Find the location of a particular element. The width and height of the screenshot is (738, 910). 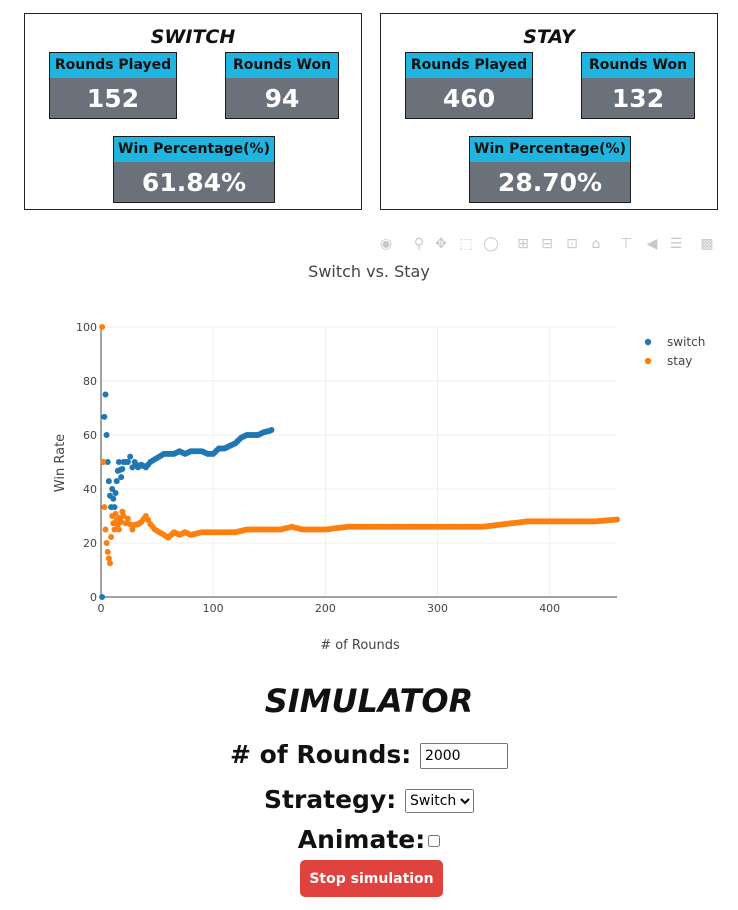

camera-icon: ◉ is located at coordinates (386, 244).